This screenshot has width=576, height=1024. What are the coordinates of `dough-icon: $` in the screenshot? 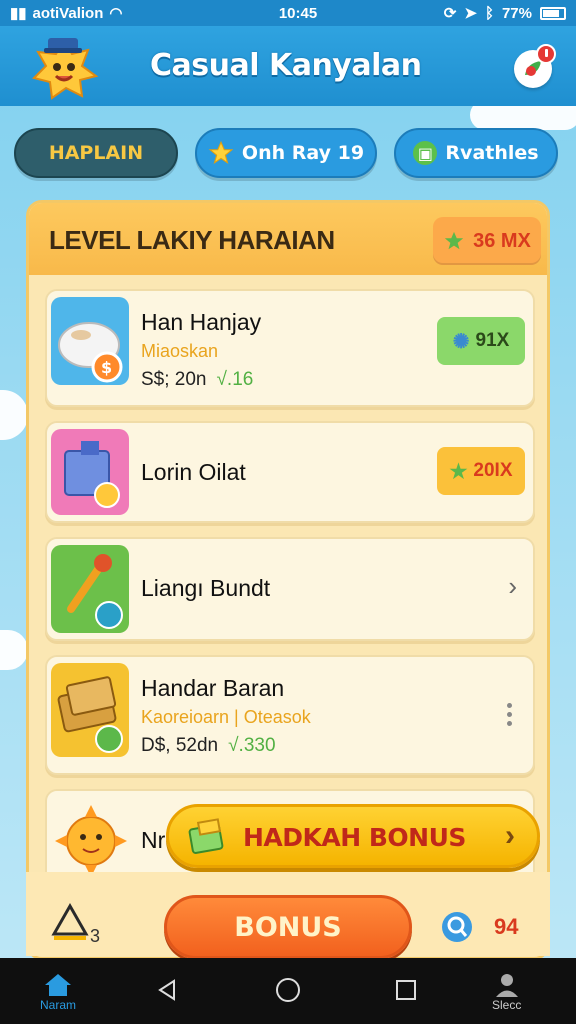 It's located at (90, 352).